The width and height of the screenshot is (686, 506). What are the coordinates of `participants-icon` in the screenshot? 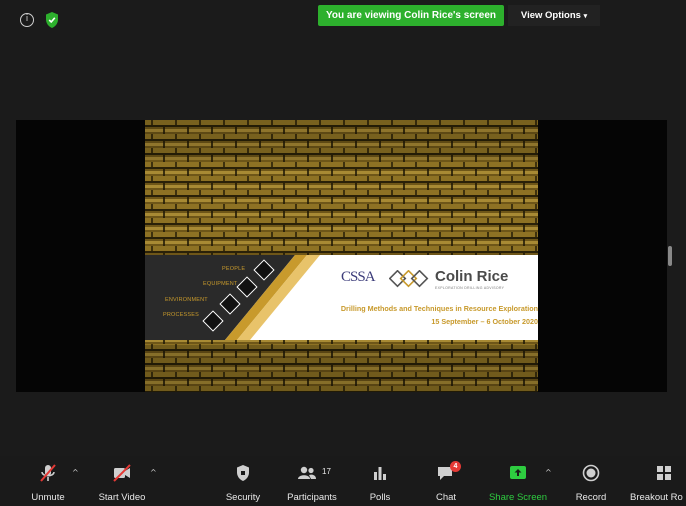 It's located at (307, 472).